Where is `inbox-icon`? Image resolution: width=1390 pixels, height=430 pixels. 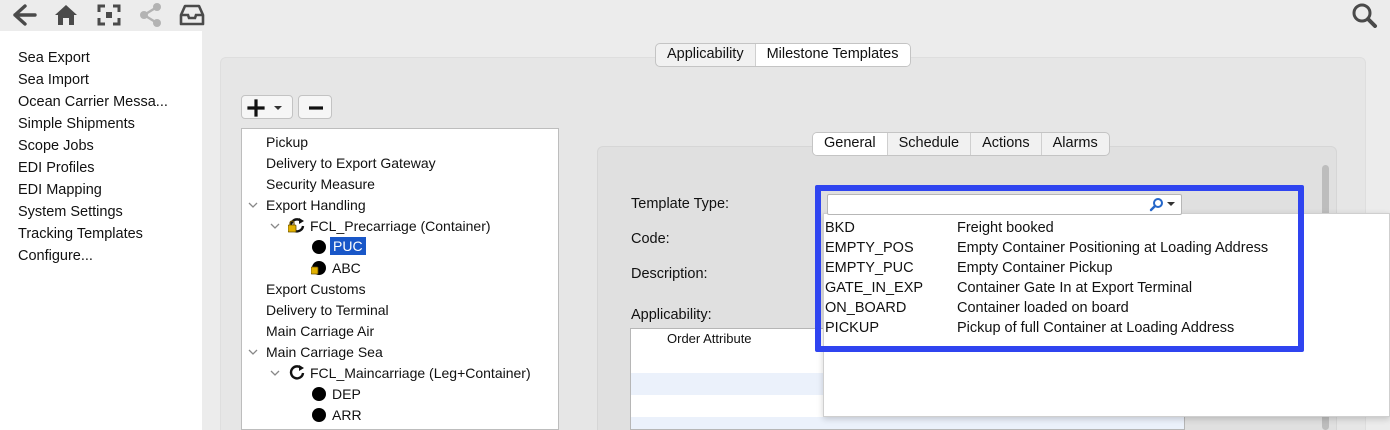
inbox-icon is located at coordinates (192, 15).